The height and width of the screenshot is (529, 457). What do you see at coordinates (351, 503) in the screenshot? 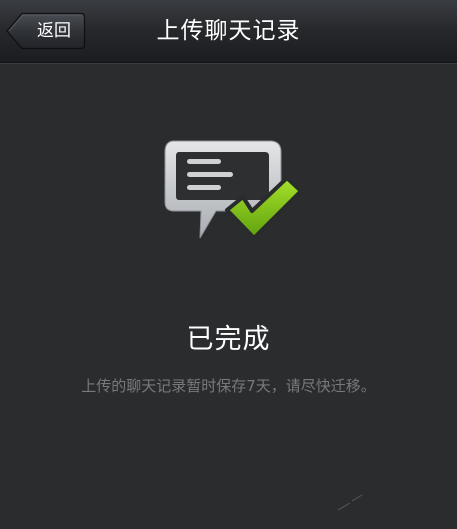
I see `watermark-mark-icon` at bounding box center [351, 503].